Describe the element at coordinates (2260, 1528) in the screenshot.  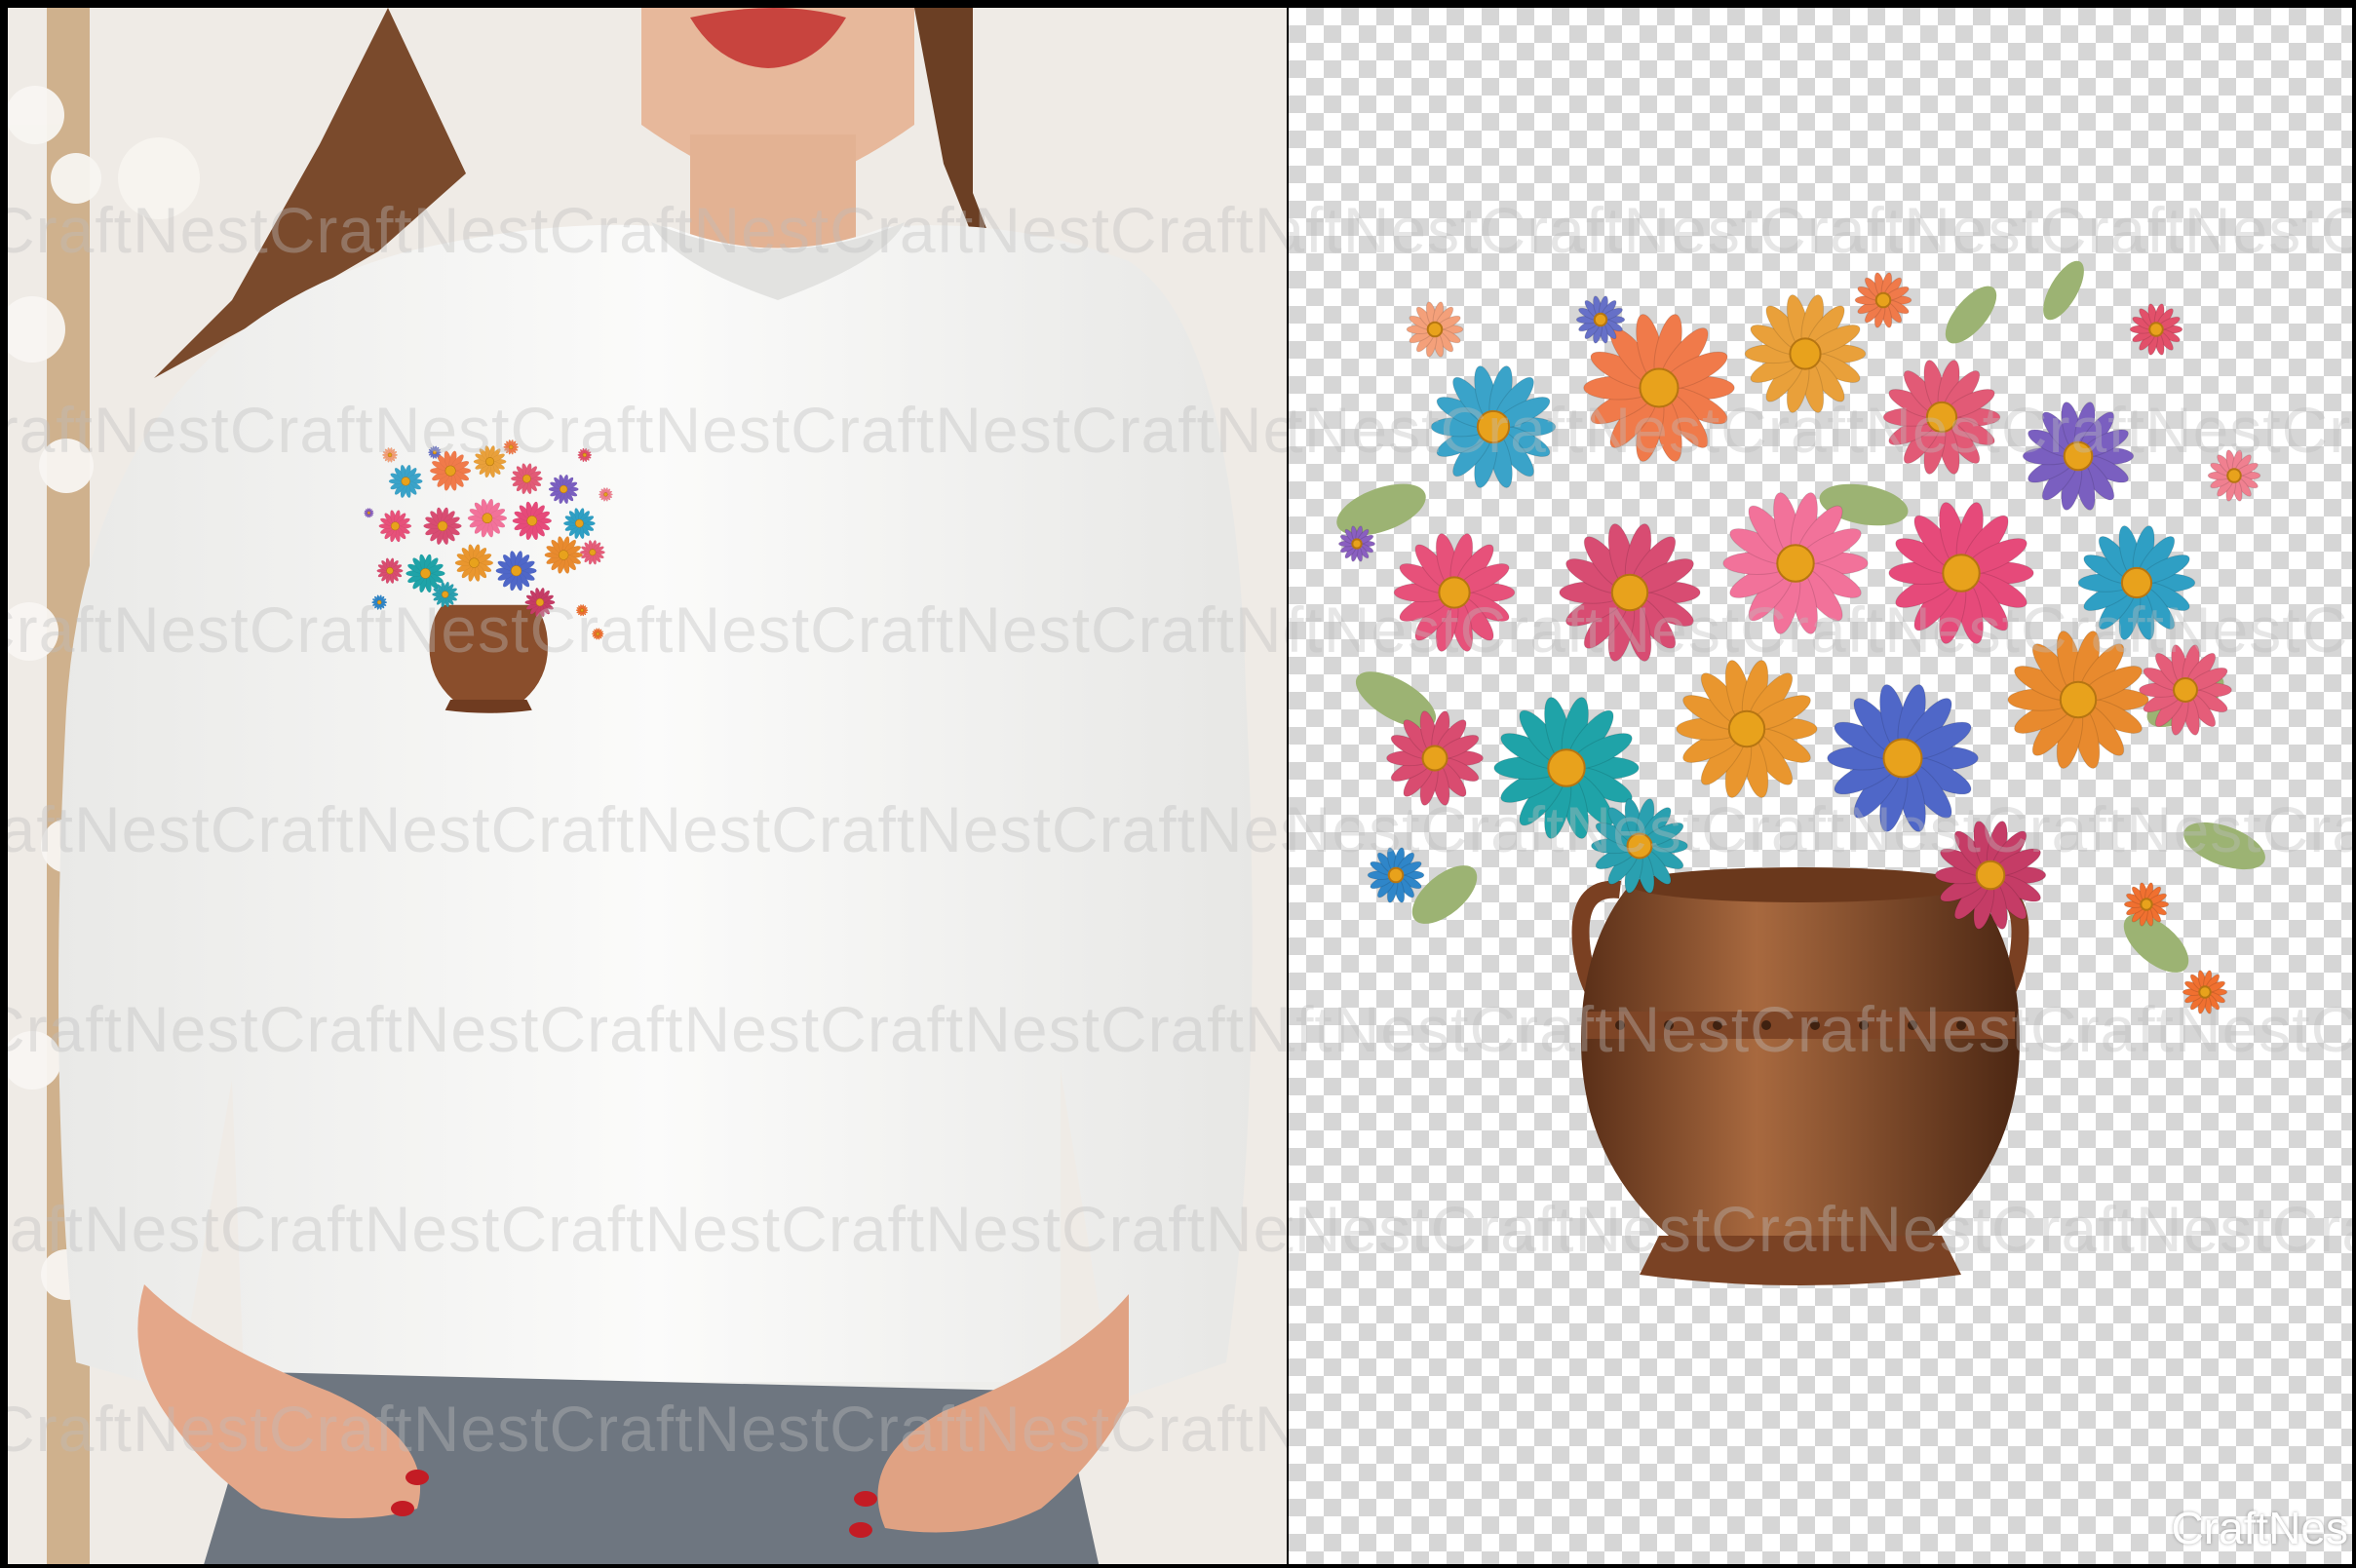
I see `watermark-corner-label: CraftNes` at that location.